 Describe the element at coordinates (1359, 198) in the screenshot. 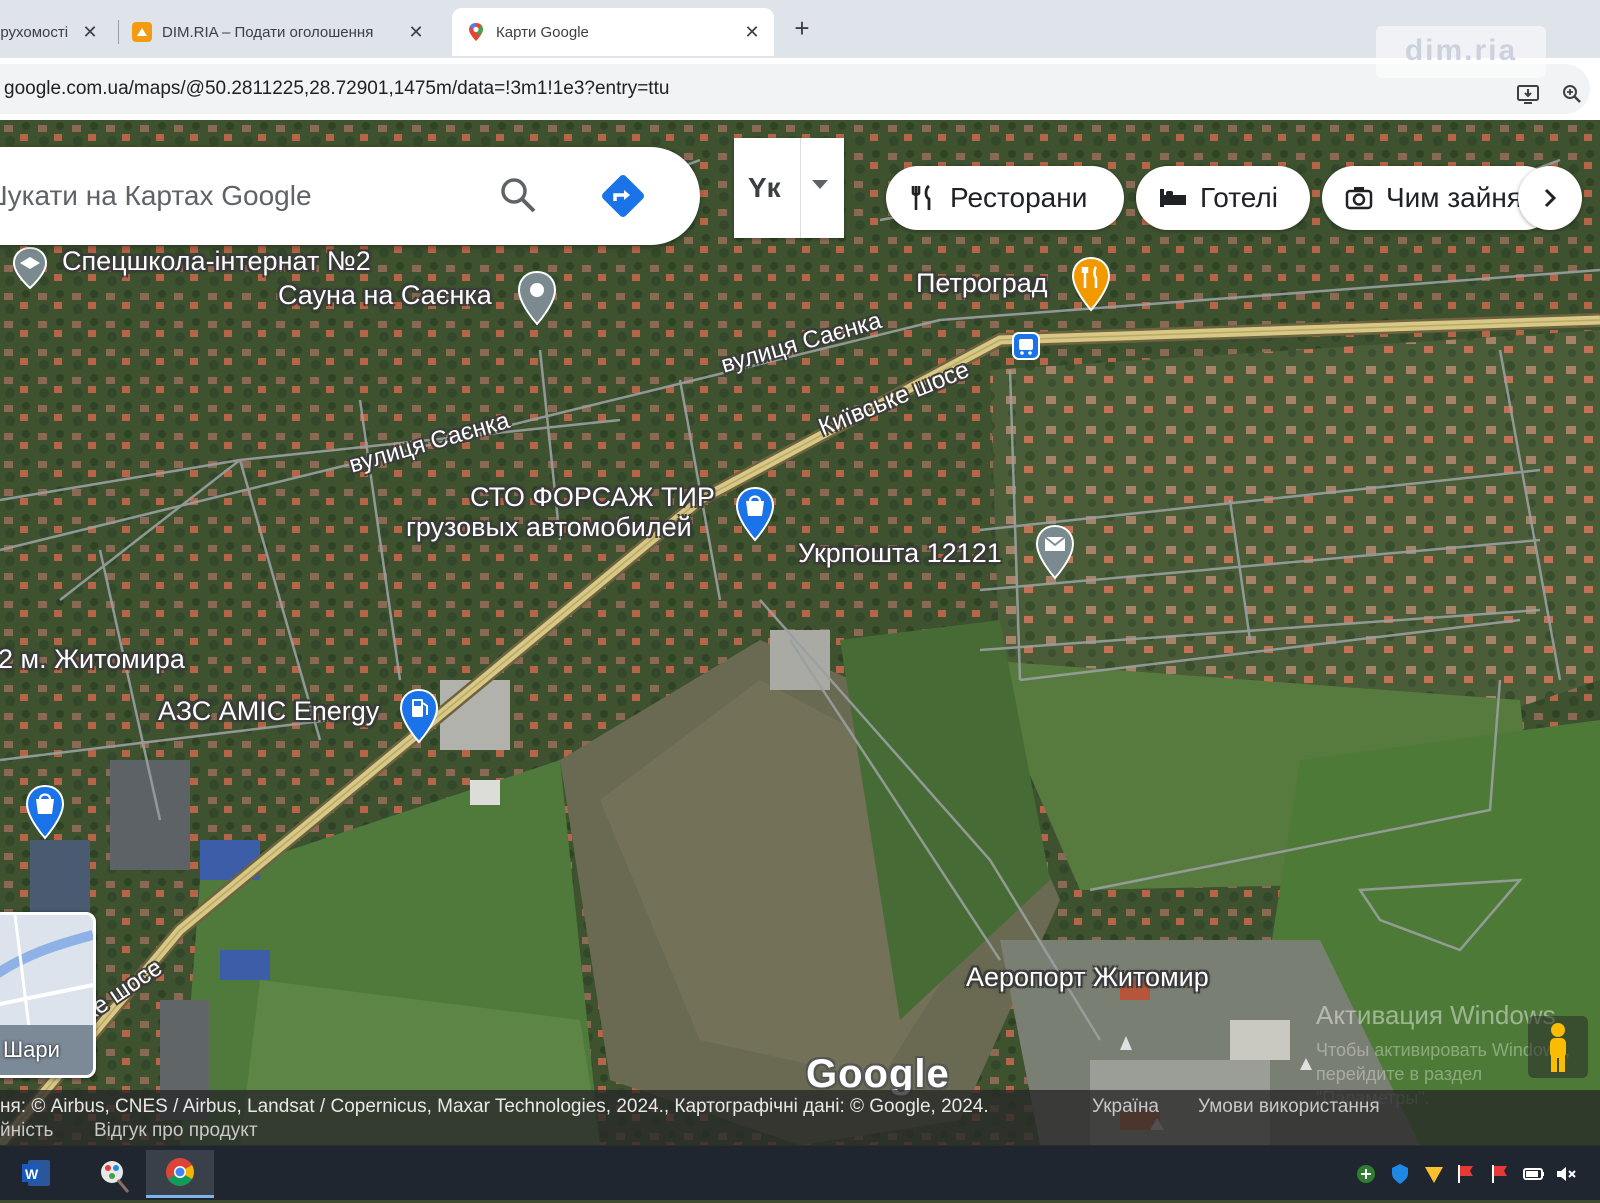

I see `camera-icon` at that location.